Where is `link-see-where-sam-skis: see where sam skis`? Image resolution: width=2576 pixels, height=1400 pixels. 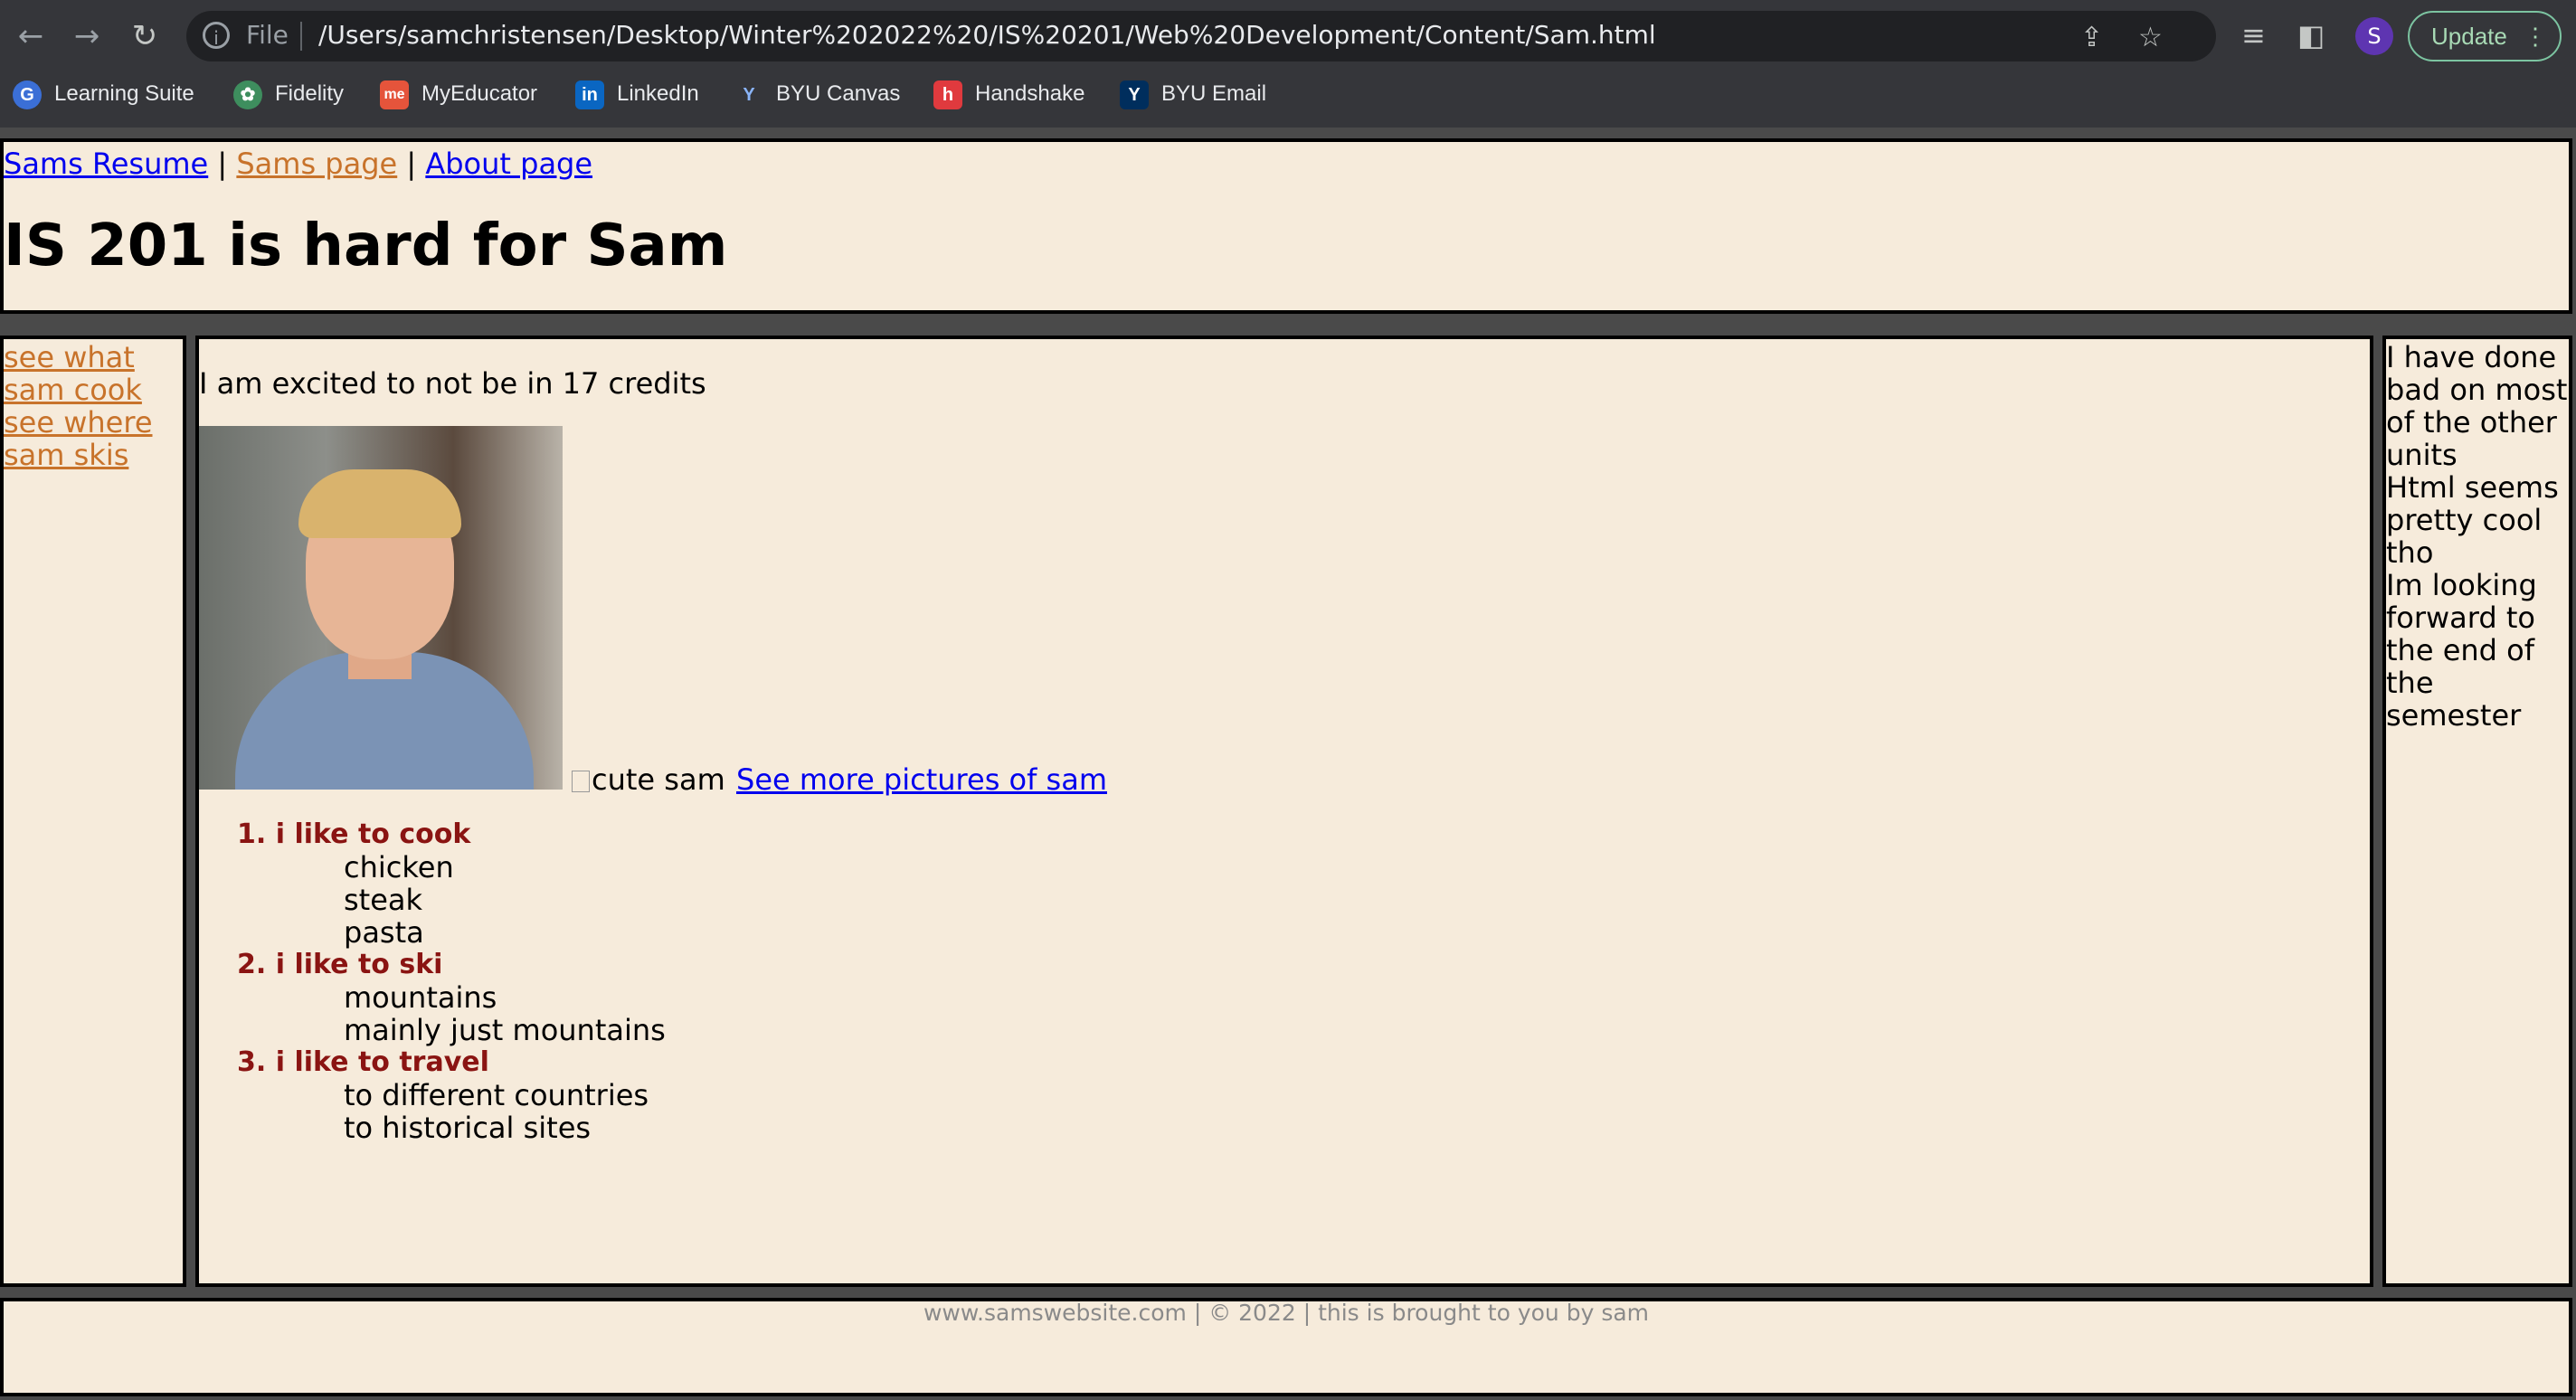
link-see-where-sam-skis: see where sam skis is located at coordinates (94, 438).